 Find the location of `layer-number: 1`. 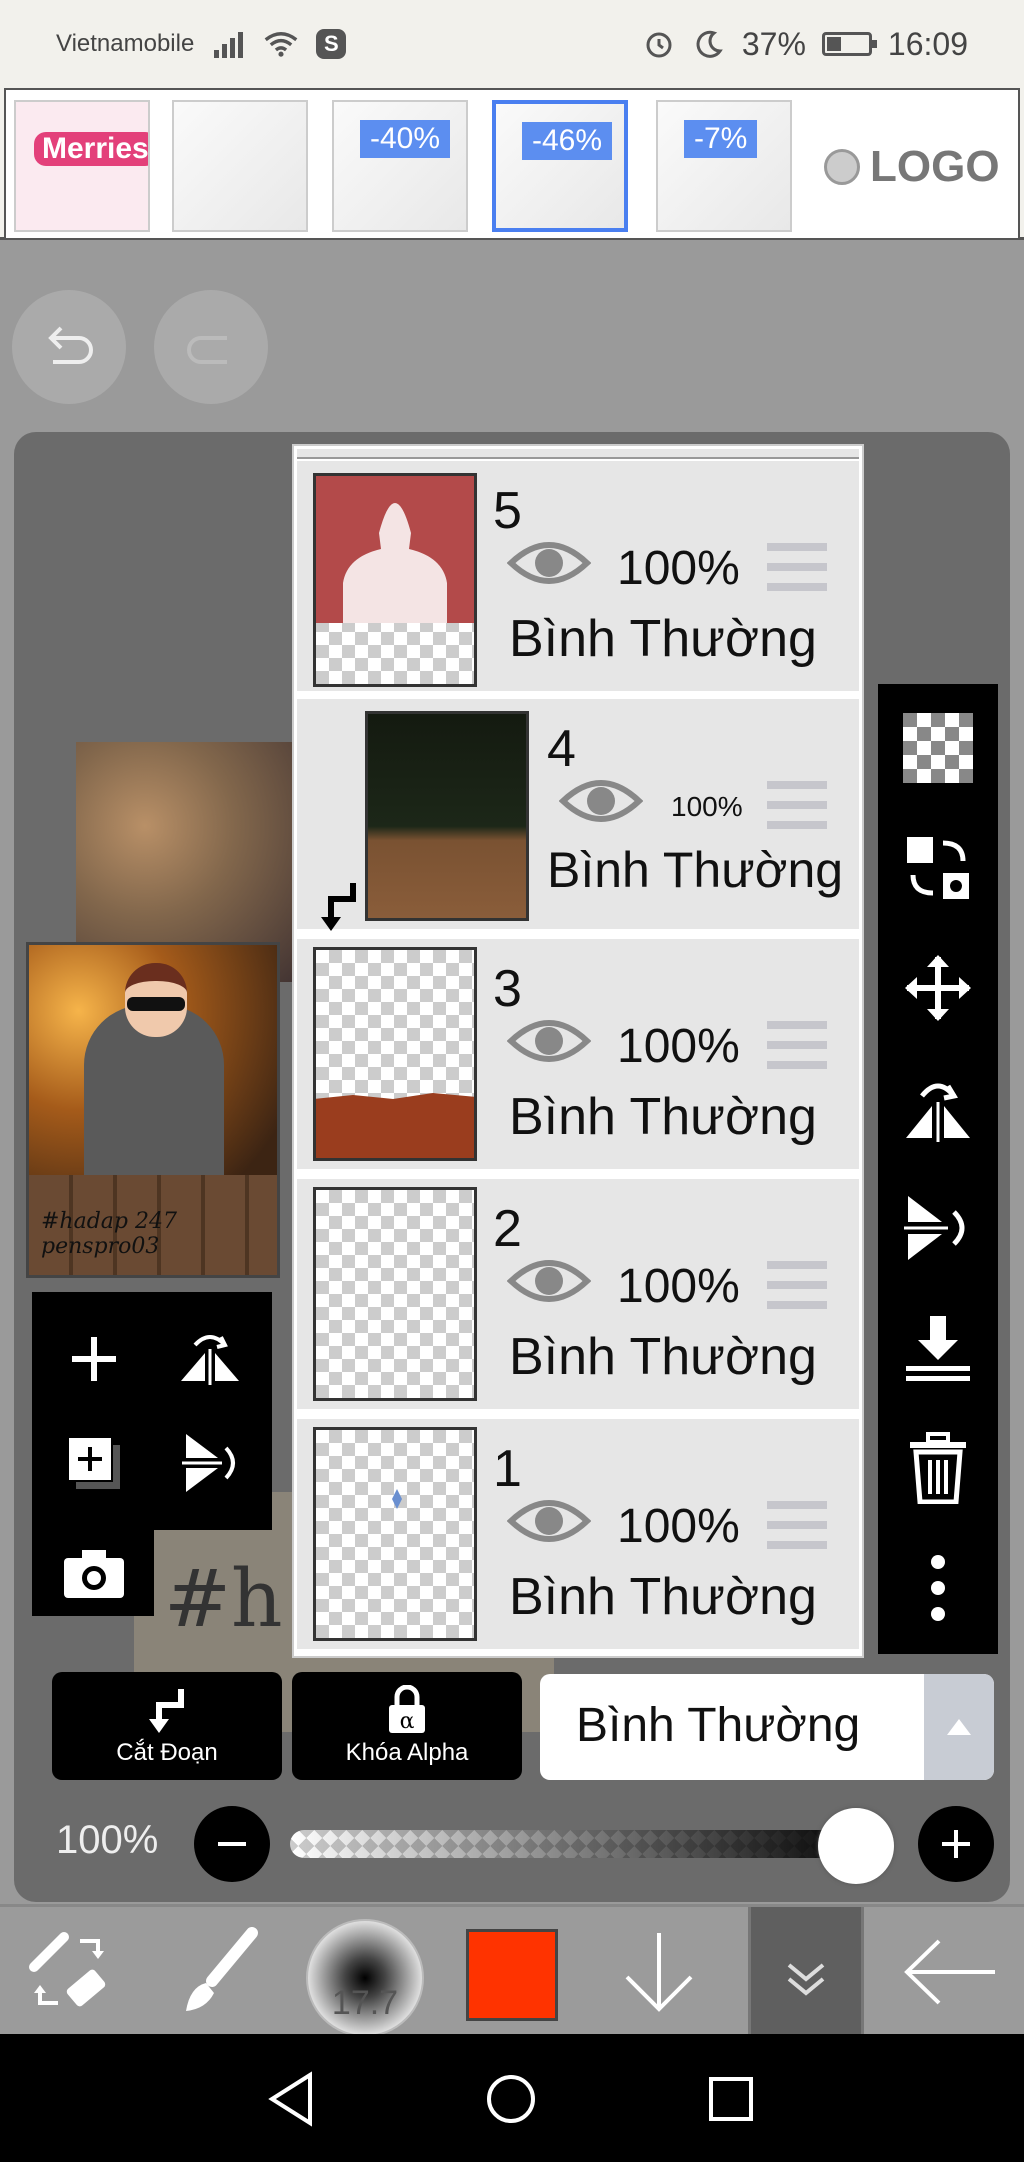

layer-number: 1 is located at coordinates (507, 1469).